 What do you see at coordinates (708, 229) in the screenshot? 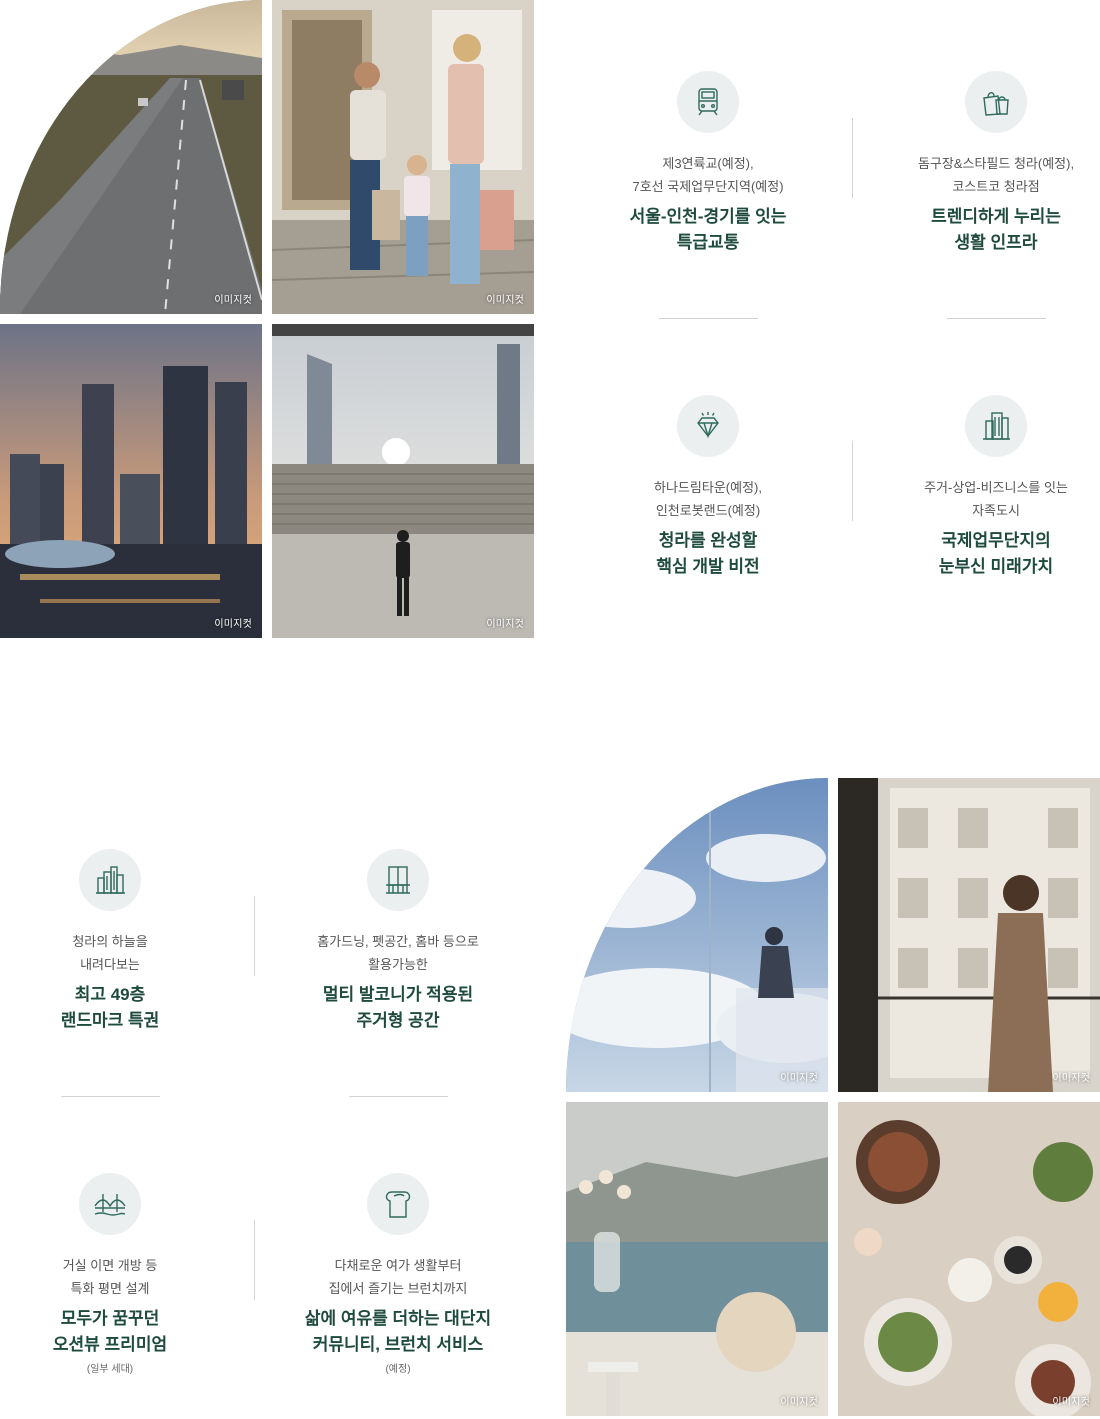
I see `feature-heading: 서울-인천-경기를 잇는 특급교통` at bounding box center [708, 229].